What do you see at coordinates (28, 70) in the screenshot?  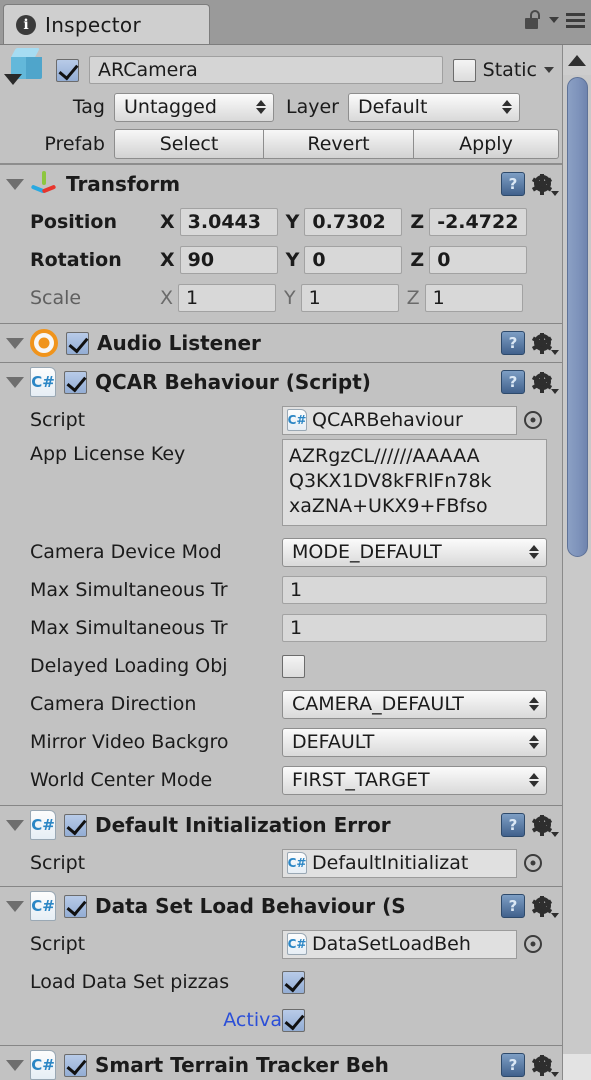 I see `prefab-cube-icon` at bounding box center [28, 70].